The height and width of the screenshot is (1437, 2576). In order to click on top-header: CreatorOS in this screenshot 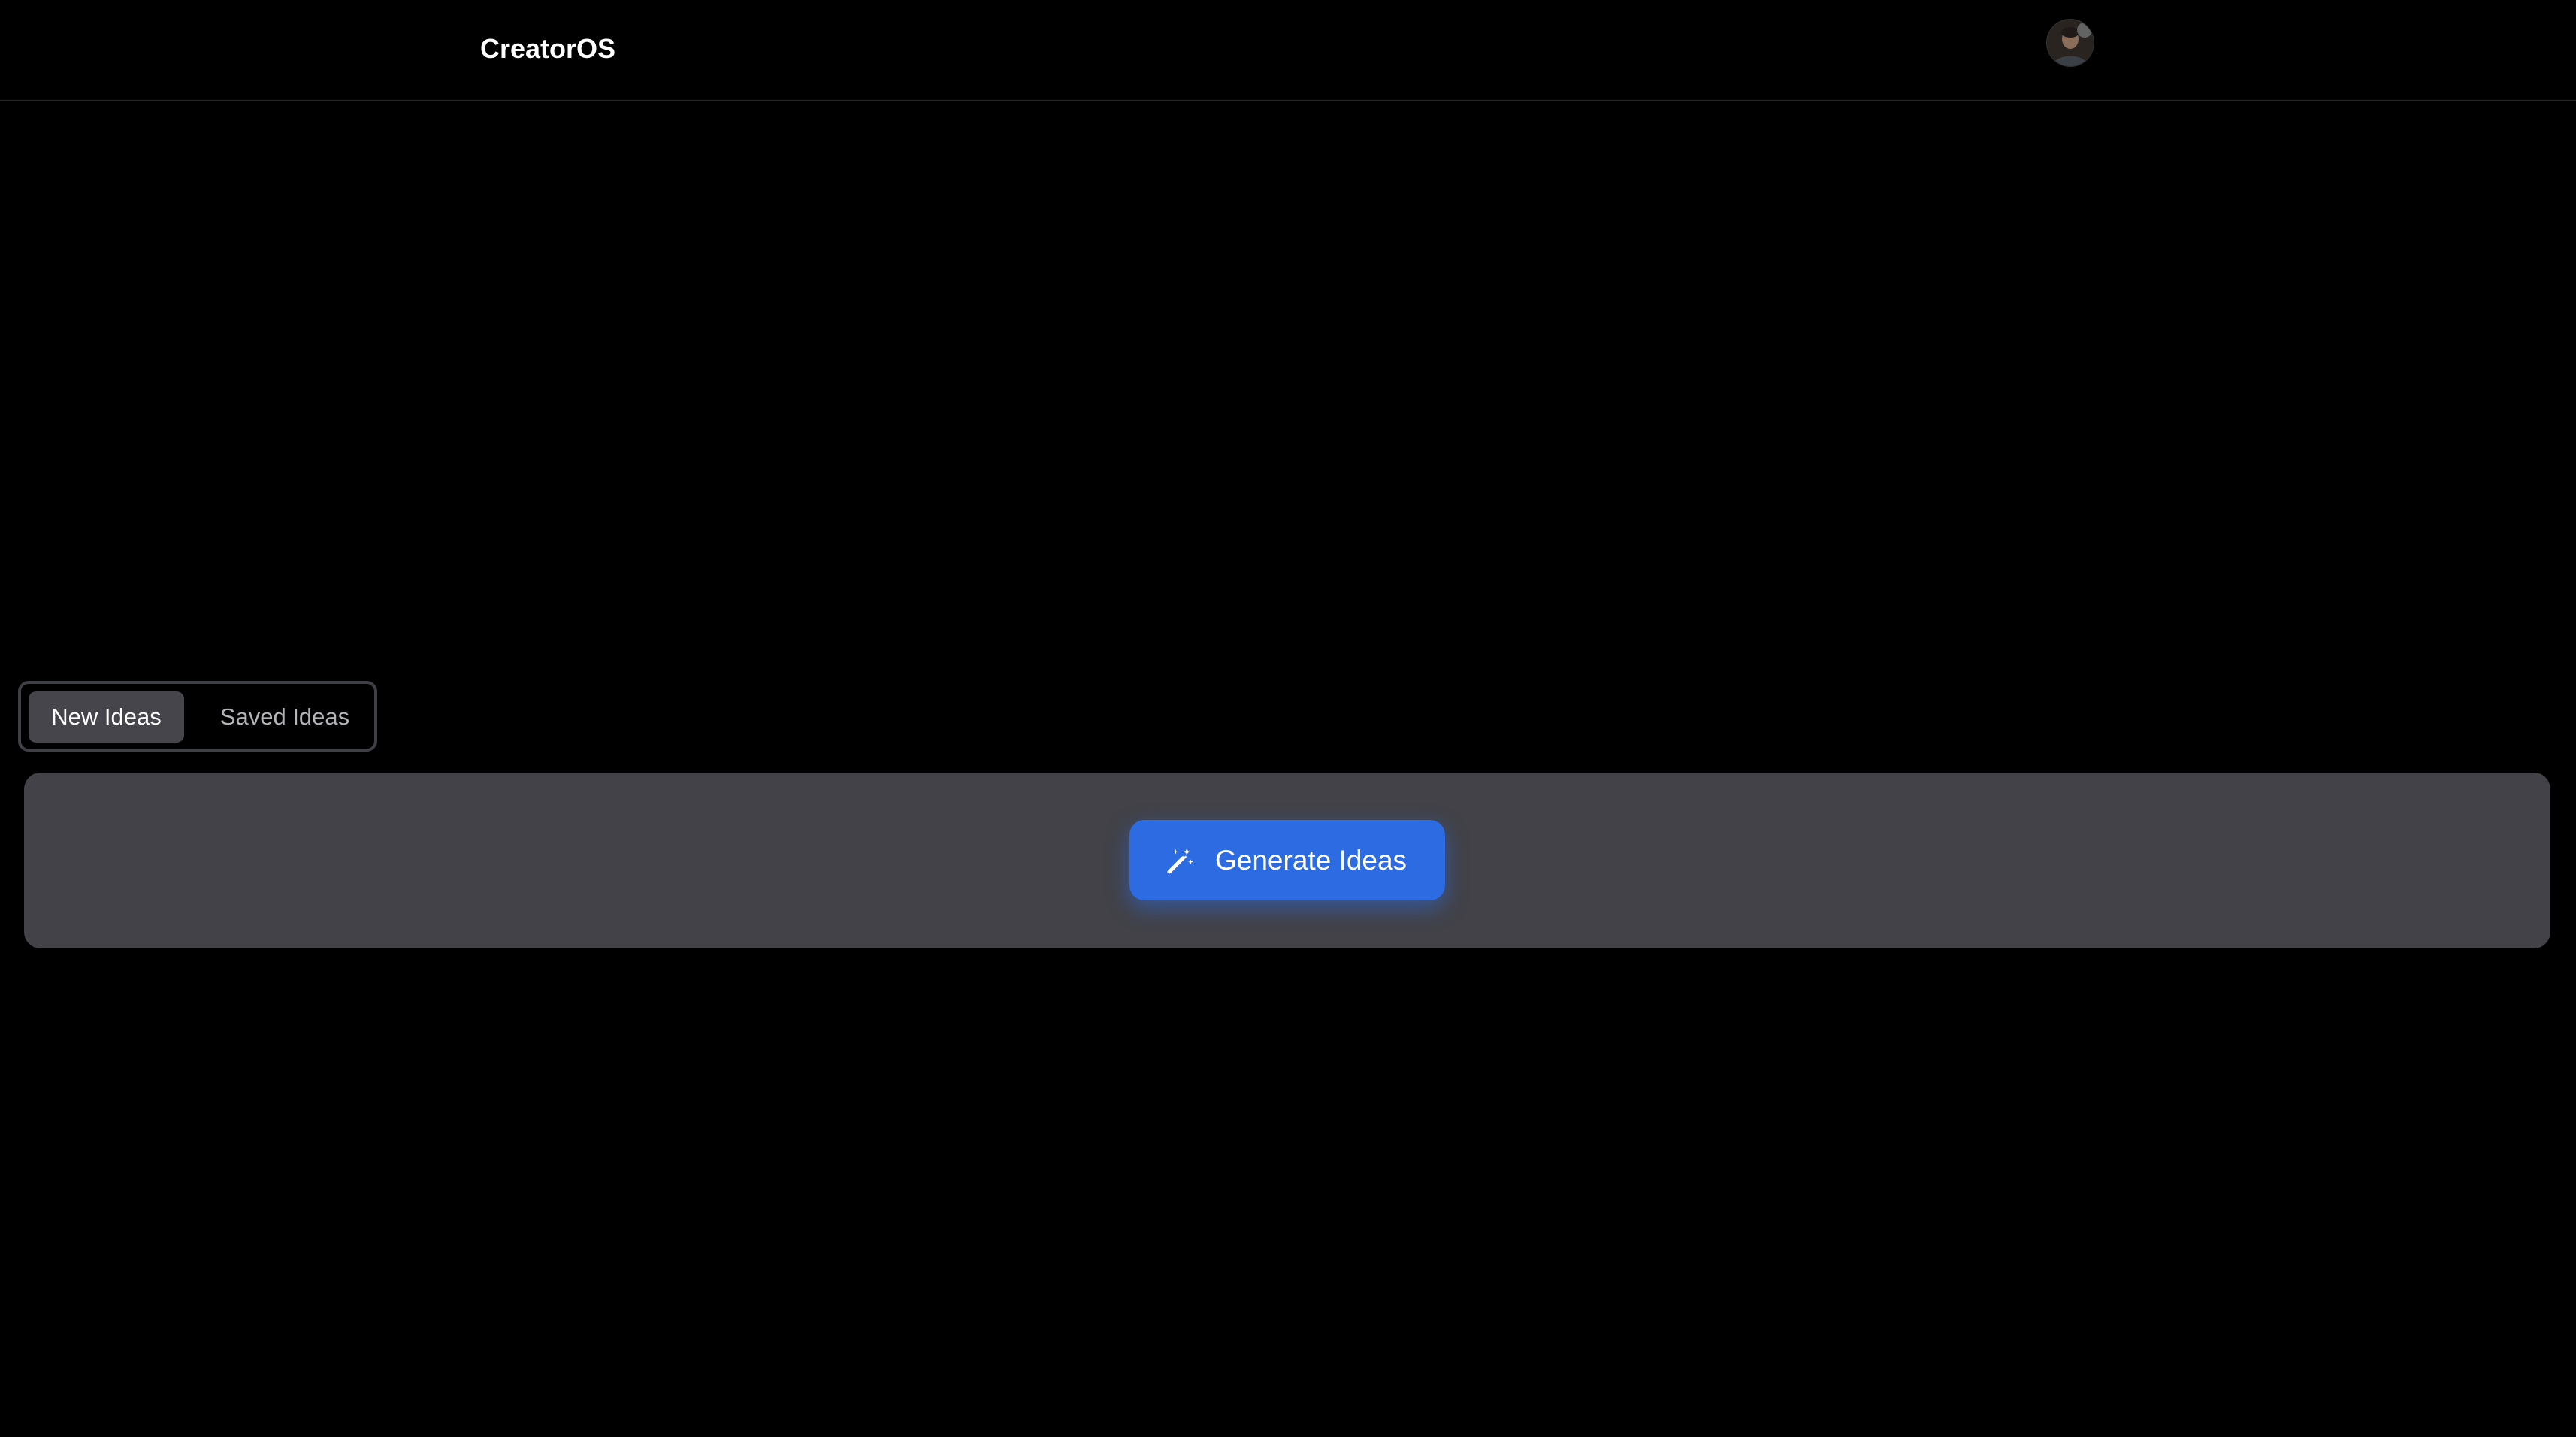, I will do `click(1288, 50)`.